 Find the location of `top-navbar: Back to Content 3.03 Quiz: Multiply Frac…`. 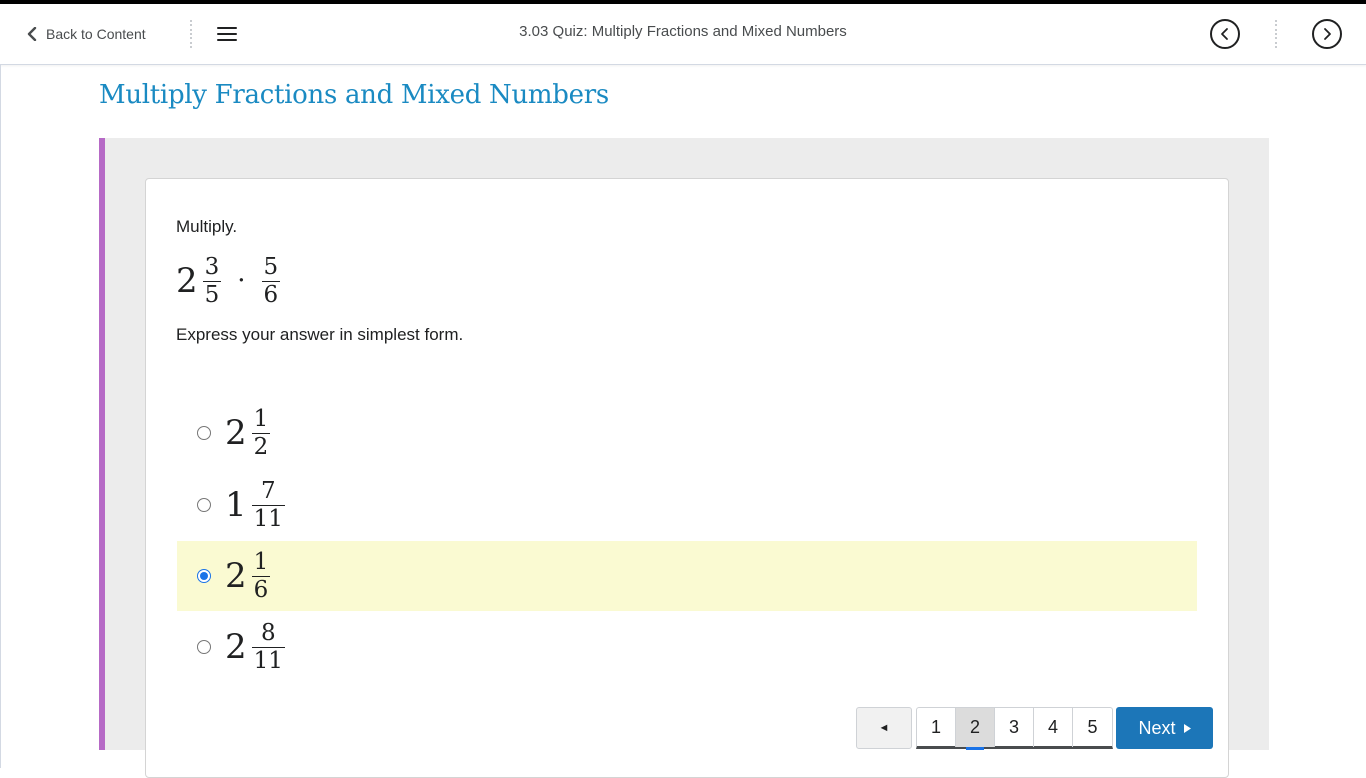

top-navbar: Back to Content 3.03 Quiz: Multiply Frac… is located at coordinates (683, 34).